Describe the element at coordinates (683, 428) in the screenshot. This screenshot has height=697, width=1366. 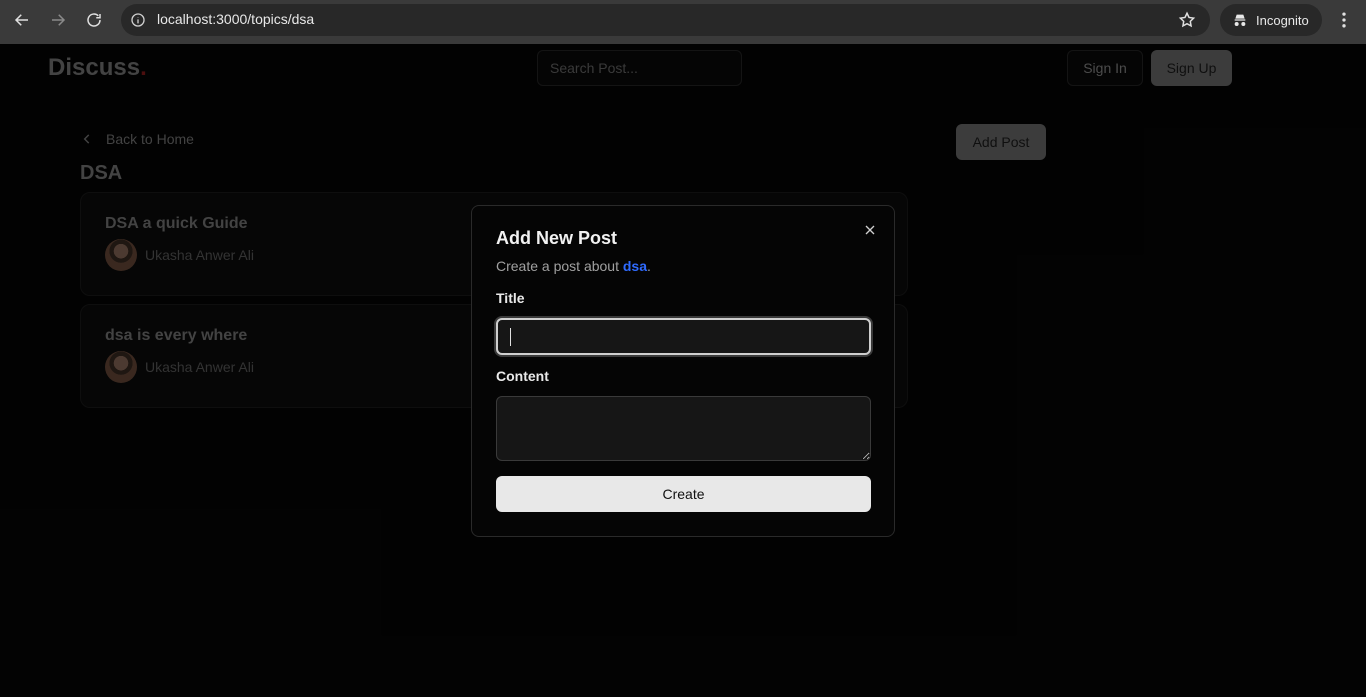
I see `content-field` at that location.